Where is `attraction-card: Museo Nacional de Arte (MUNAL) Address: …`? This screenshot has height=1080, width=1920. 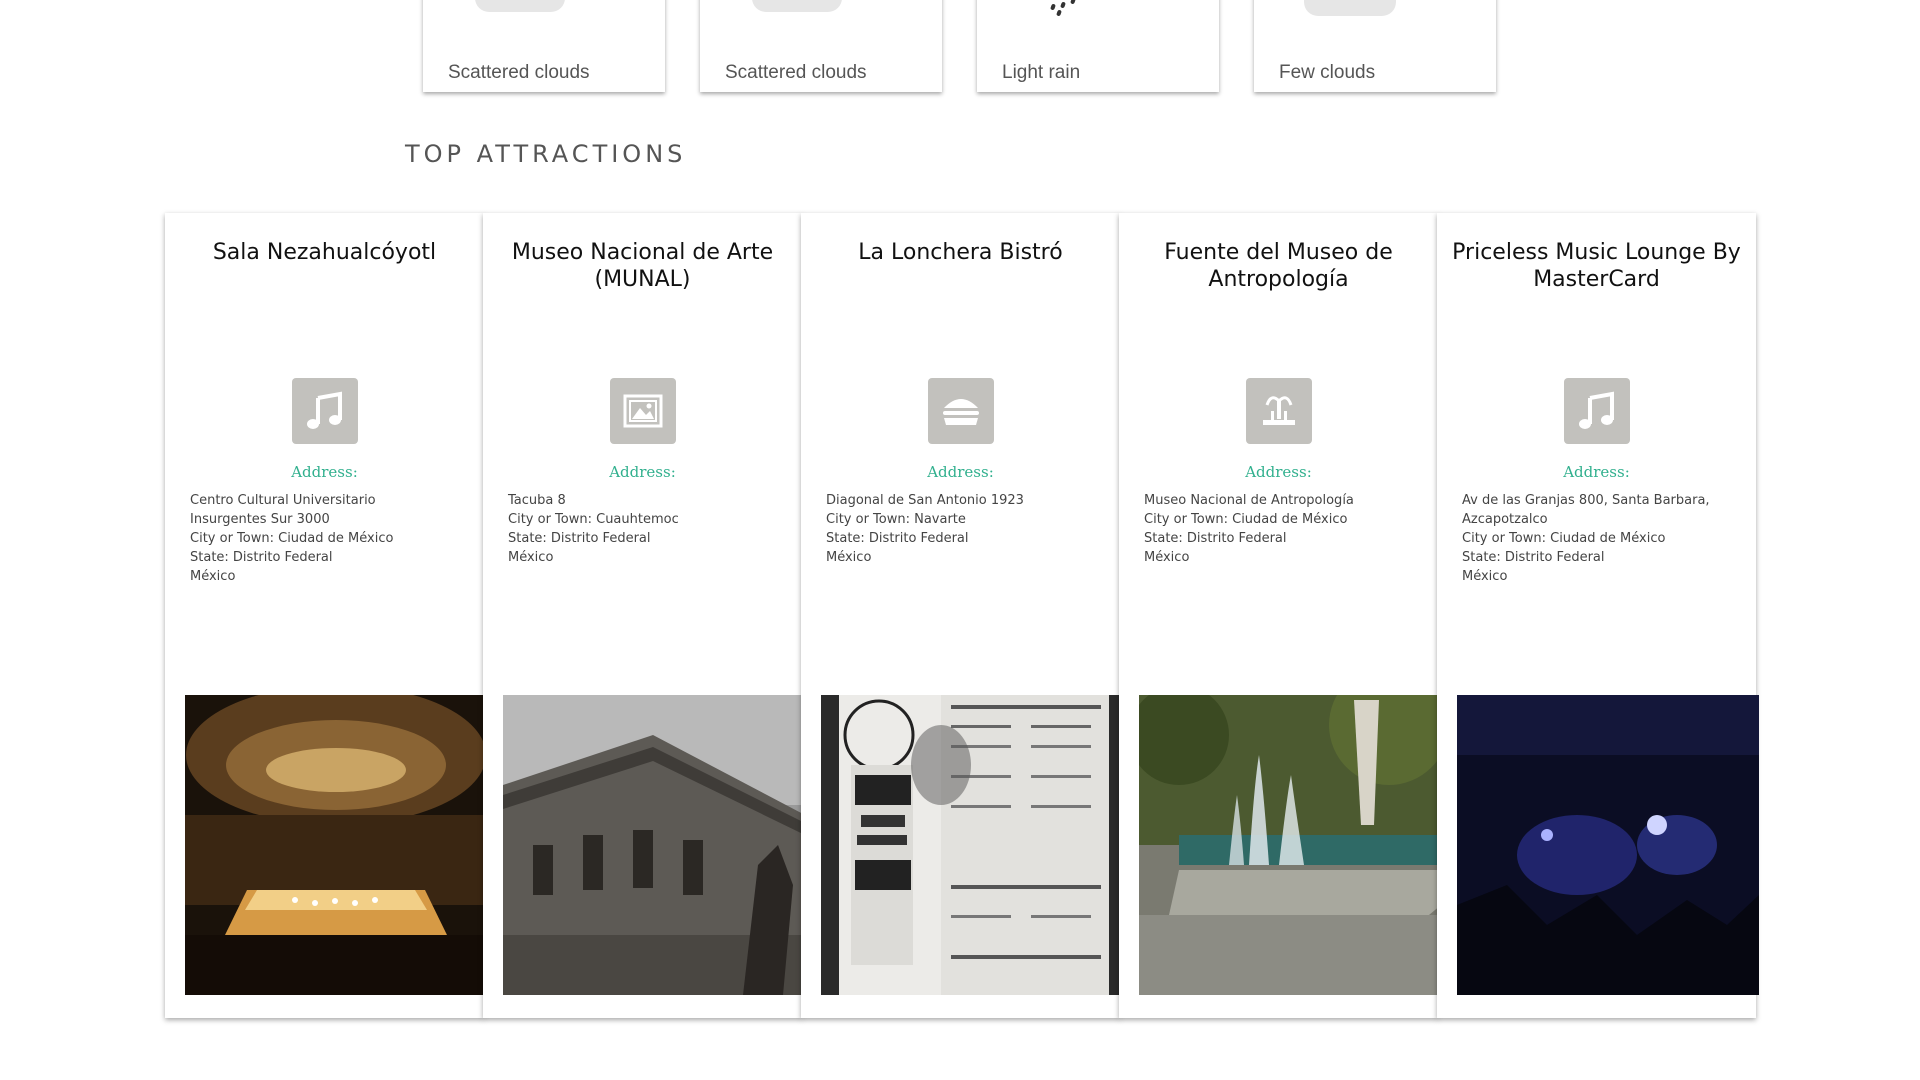
attraction-card: Museo Nacional de Arte (MUNAL) Address: … is located at coordinates (644, 615).